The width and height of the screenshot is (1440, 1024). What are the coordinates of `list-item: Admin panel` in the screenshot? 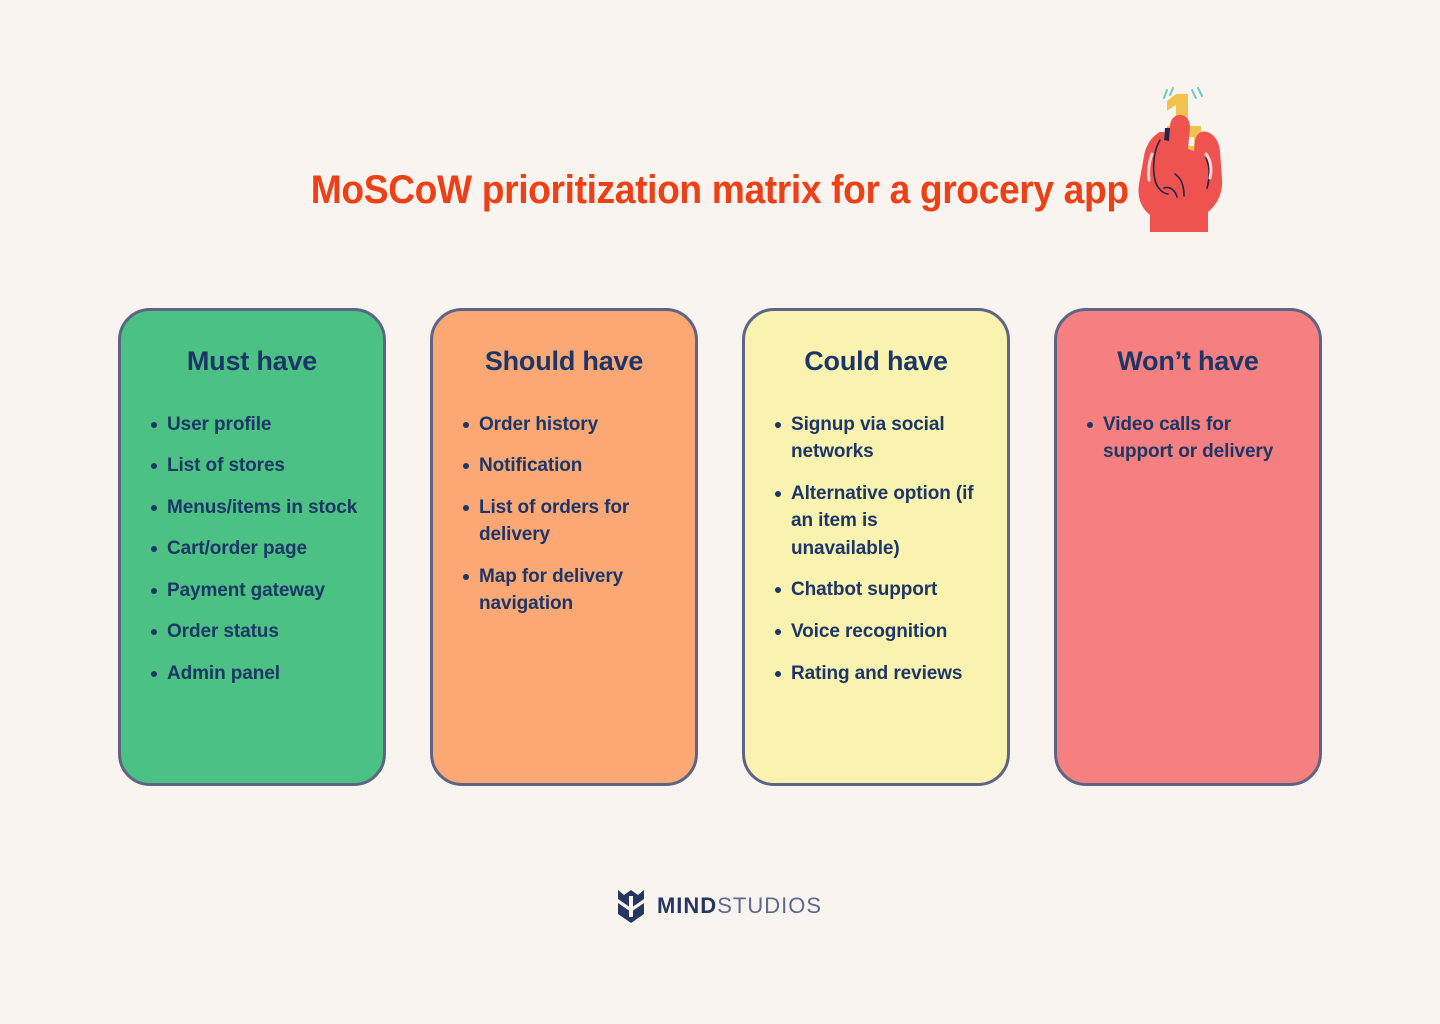 It's located at (256, 674).